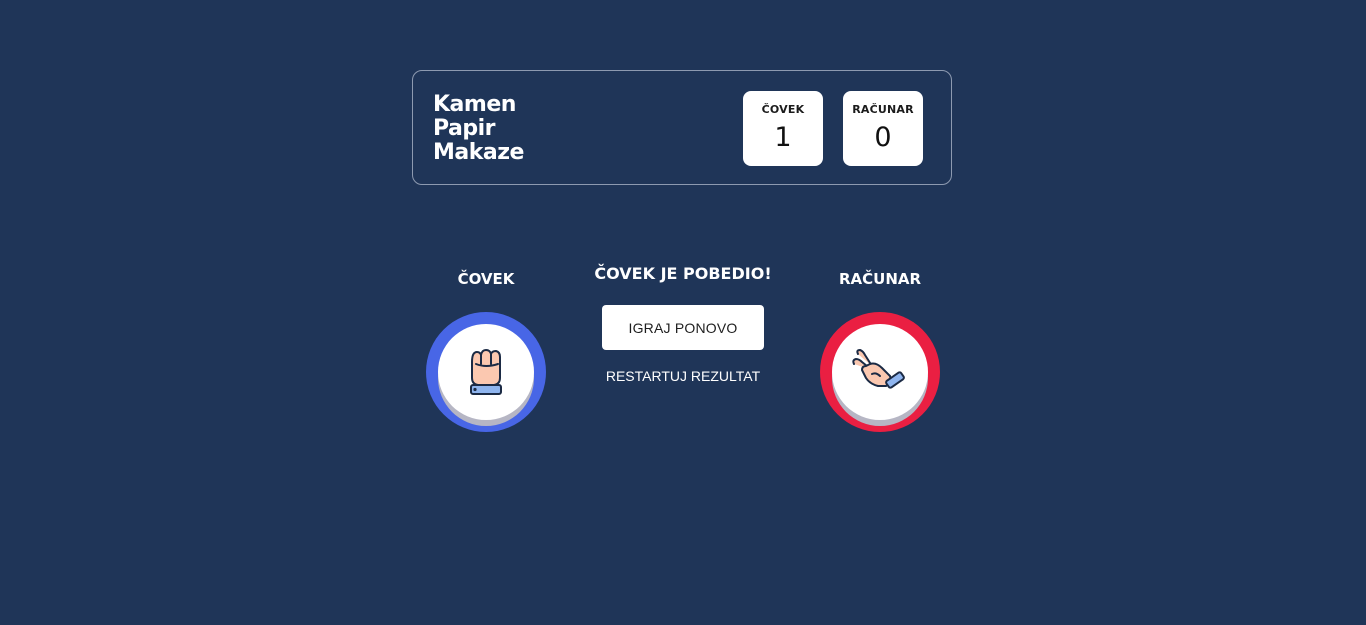 This screenshot has width=1366, height=625. What do you see at coordinates (783, 109) in the screenshot?
I see `human-score-label: ČOVEK` at bounding box center [783, 109].